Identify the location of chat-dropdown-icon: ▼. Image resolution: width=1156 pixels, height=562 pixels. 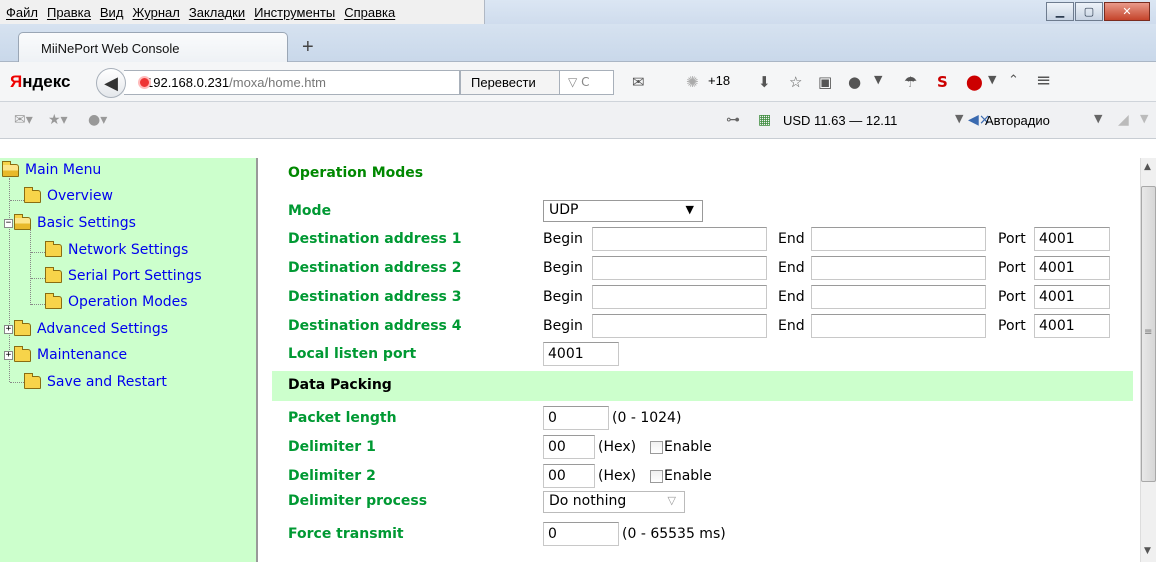
(878, 79).